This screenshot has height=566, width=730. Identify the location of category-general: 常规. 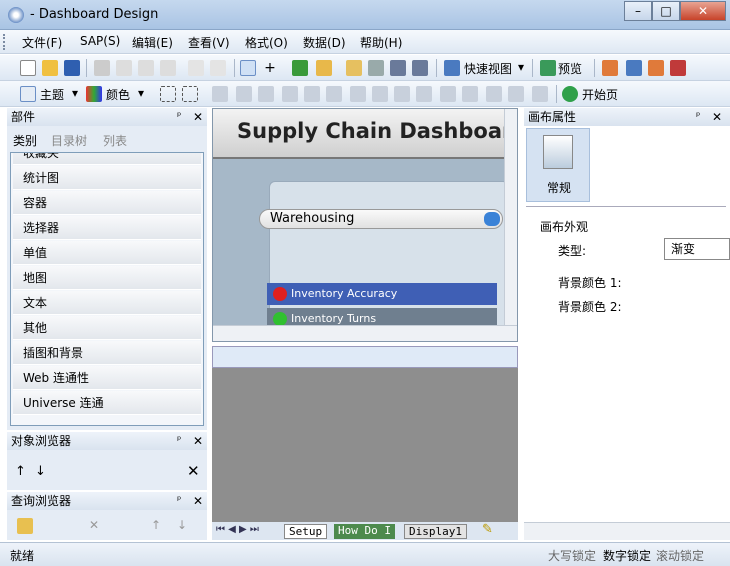
(558, 165).